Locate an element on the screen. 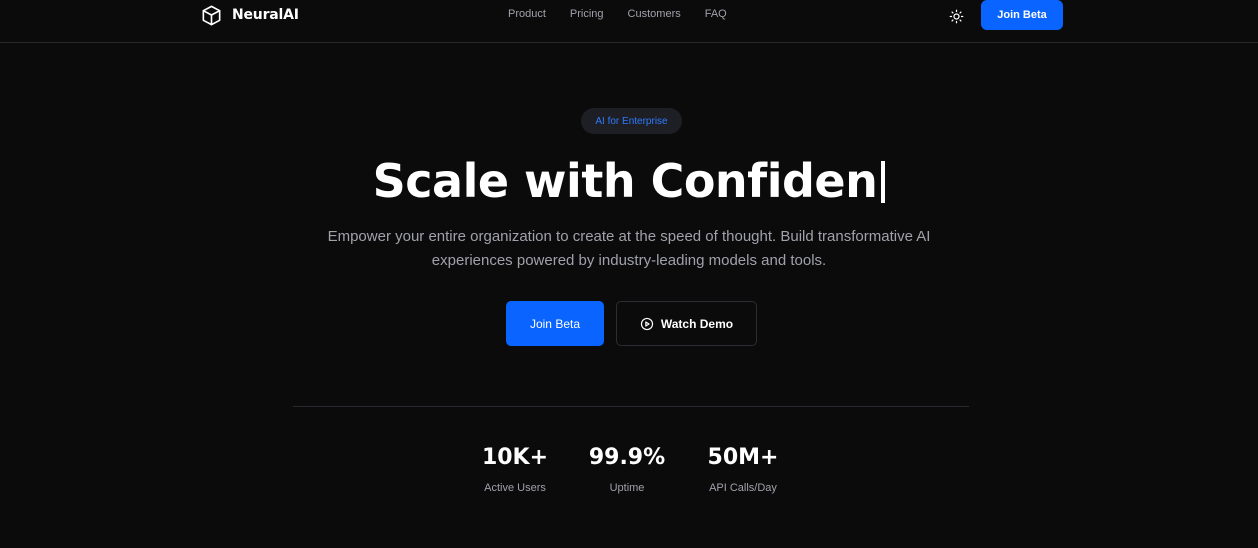 The width and height of the screenshot is (1258, 548). sun-icon is located at coordinates (956, 16).